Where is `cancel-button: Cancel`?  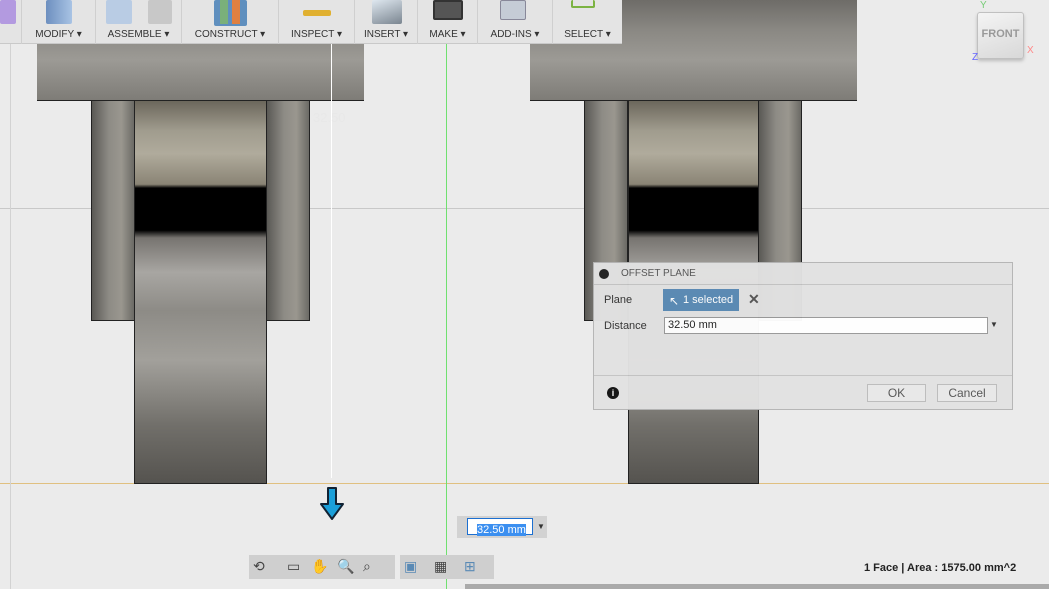
cancel-button: Cancel is located at coordinates (967, 393).